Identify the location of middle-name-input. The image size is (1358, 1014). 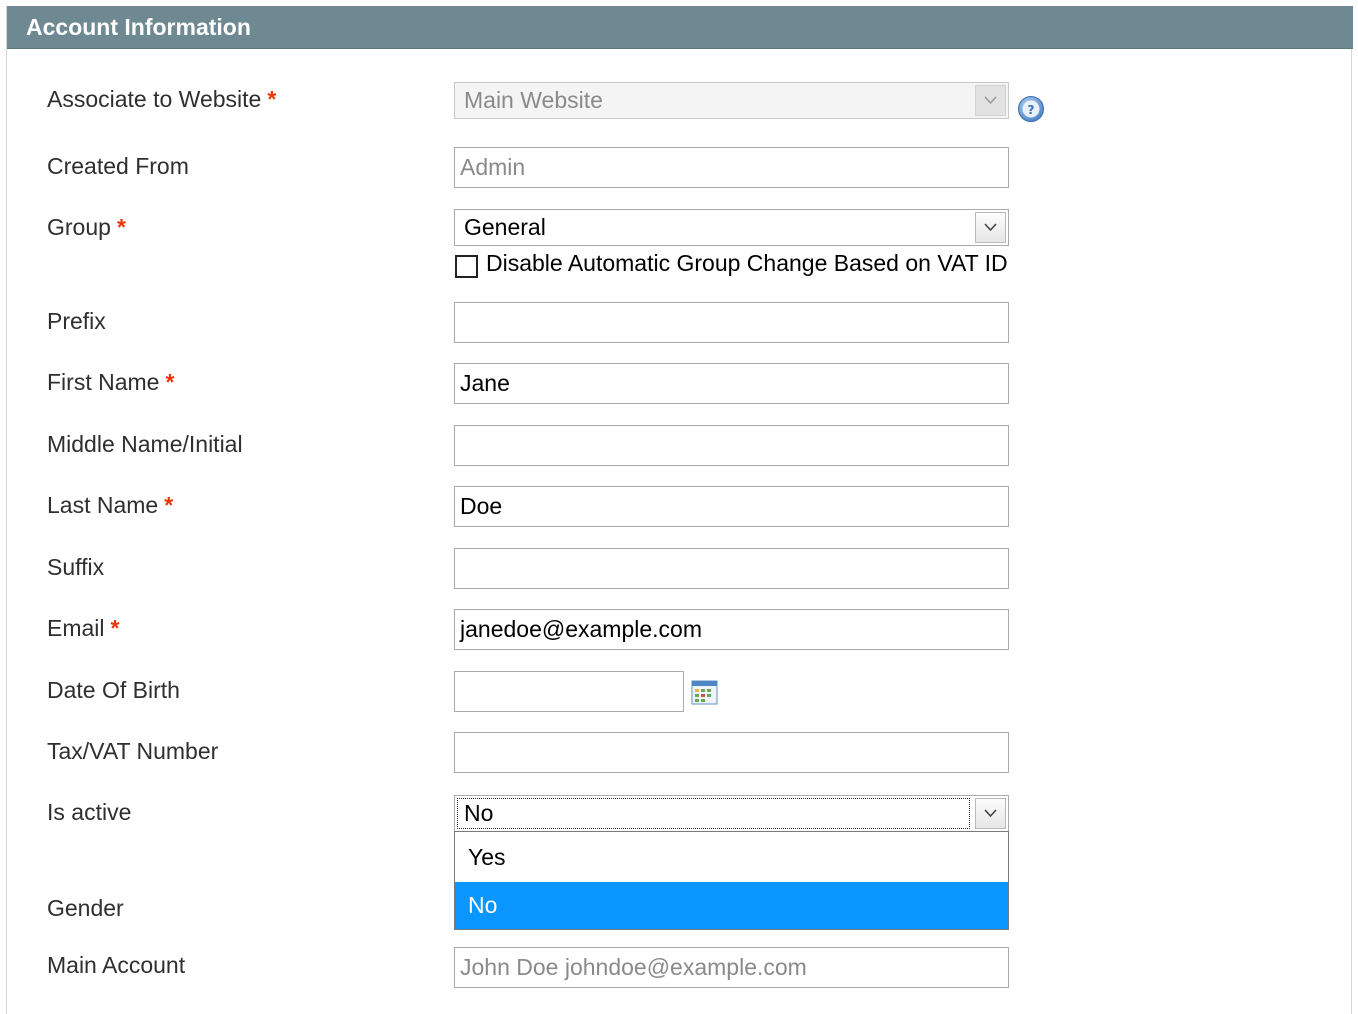
(731, 445).